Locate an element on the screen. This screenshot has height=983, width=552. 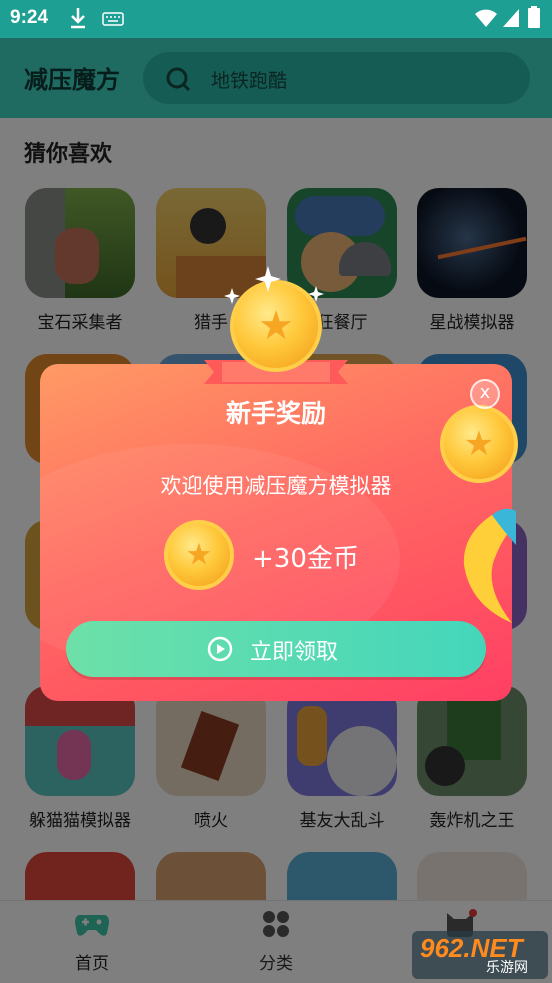
keyboard-icon is located at coordinates (113, 19).